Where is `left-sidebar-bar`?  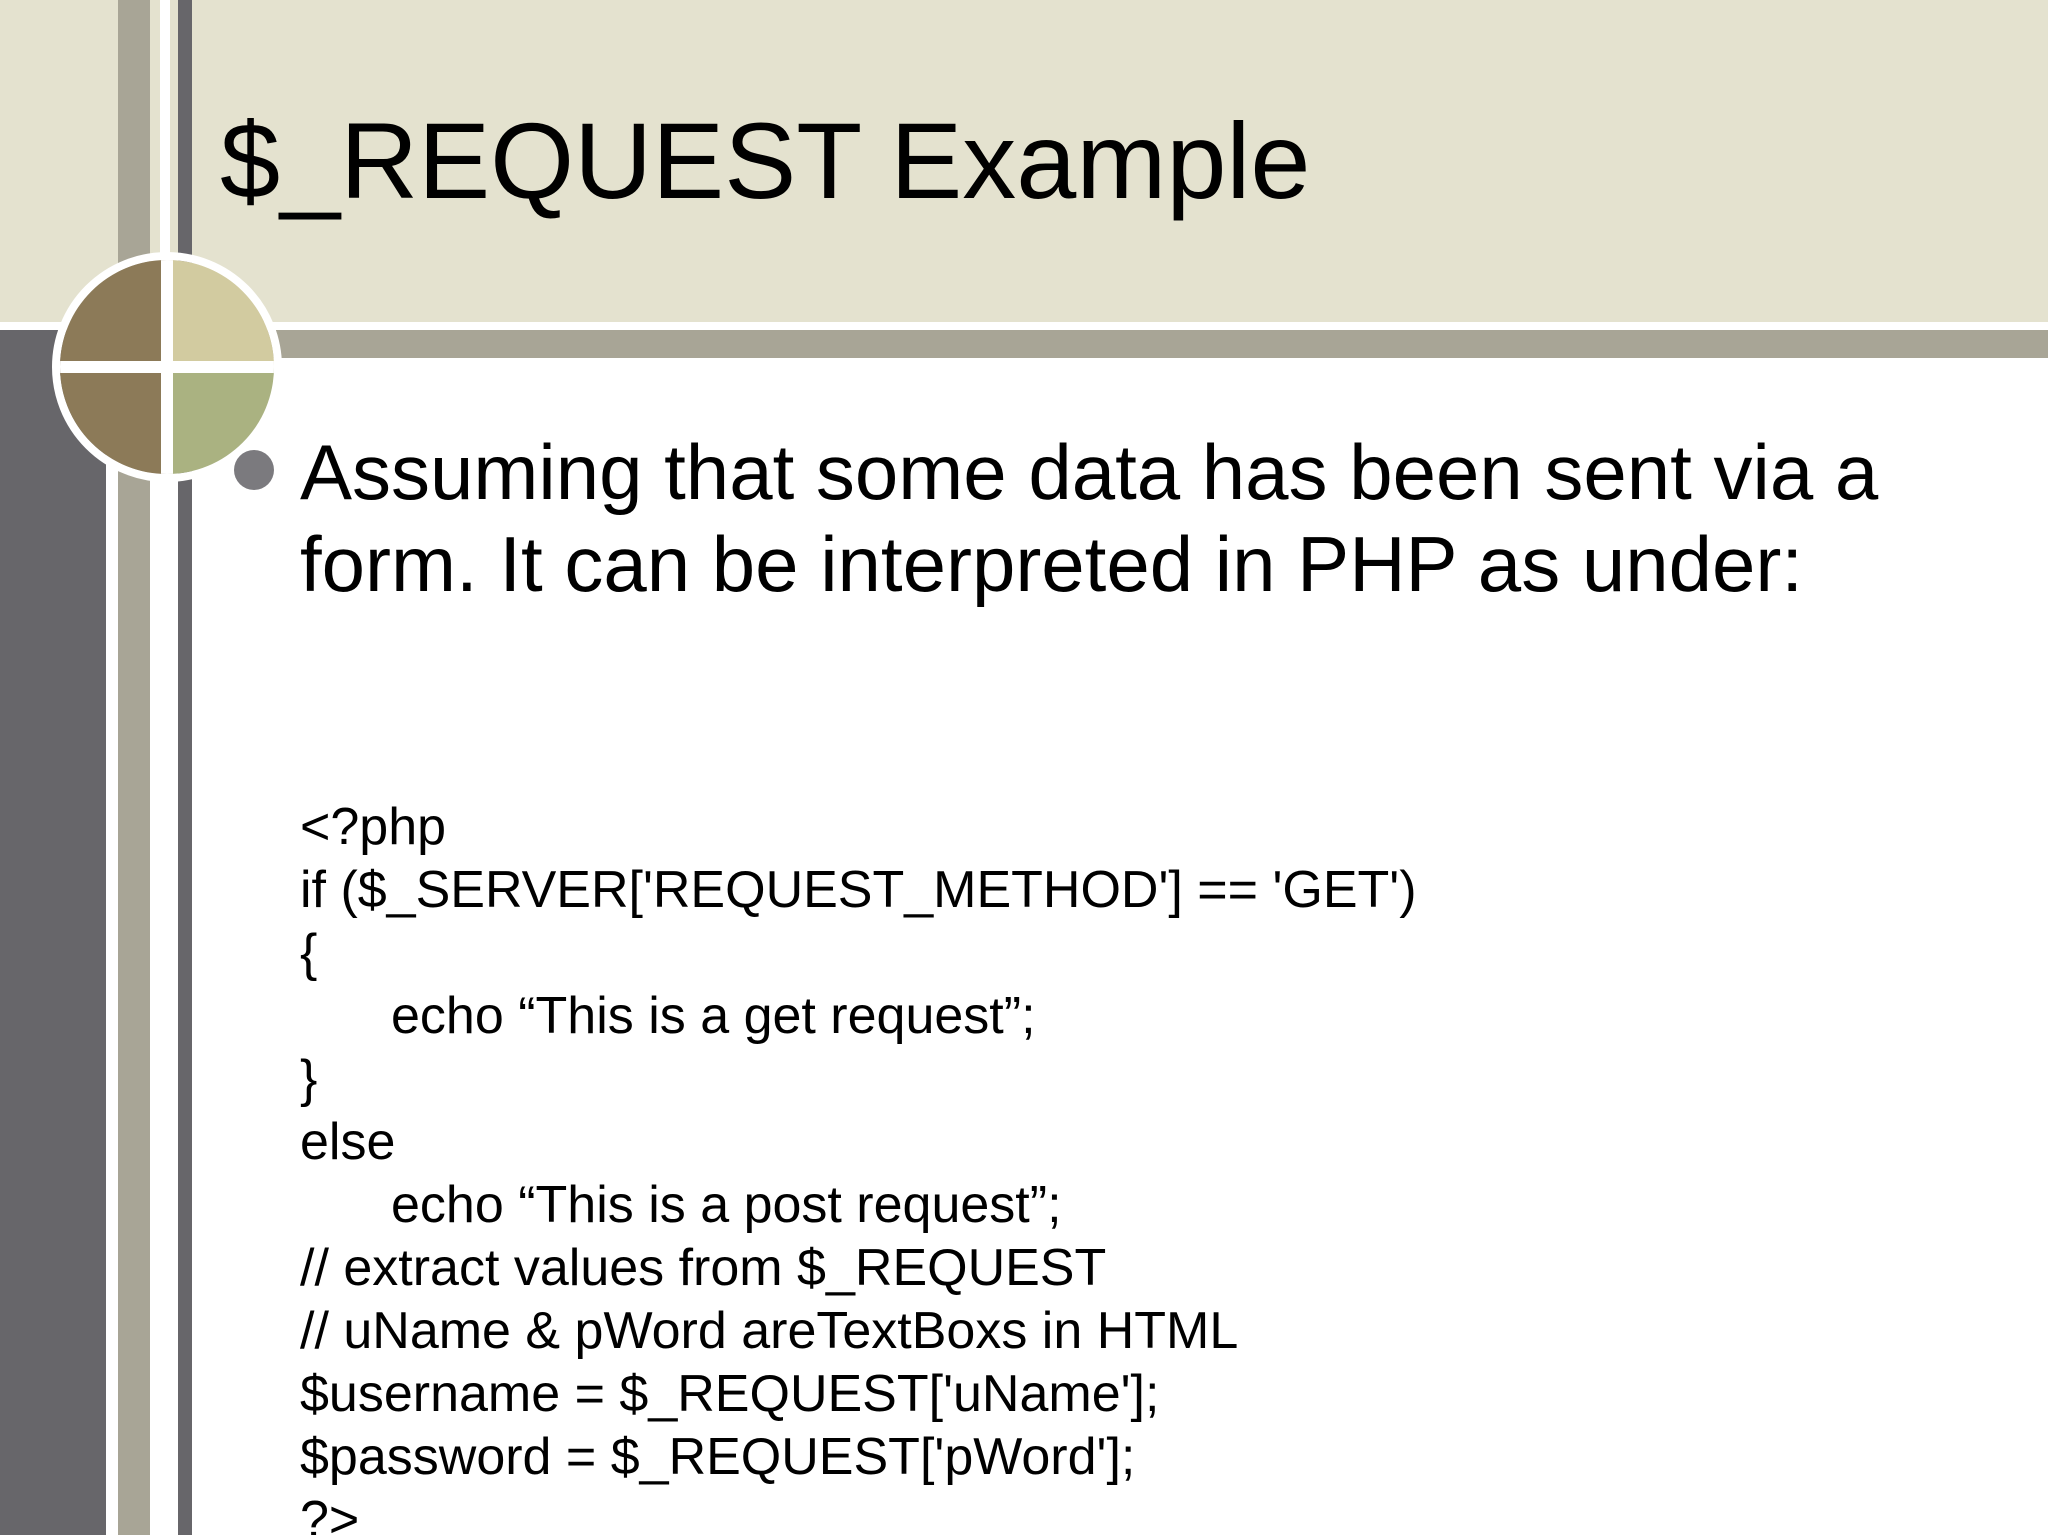 left-sidebar-bar is located at coordinates (53, 932).